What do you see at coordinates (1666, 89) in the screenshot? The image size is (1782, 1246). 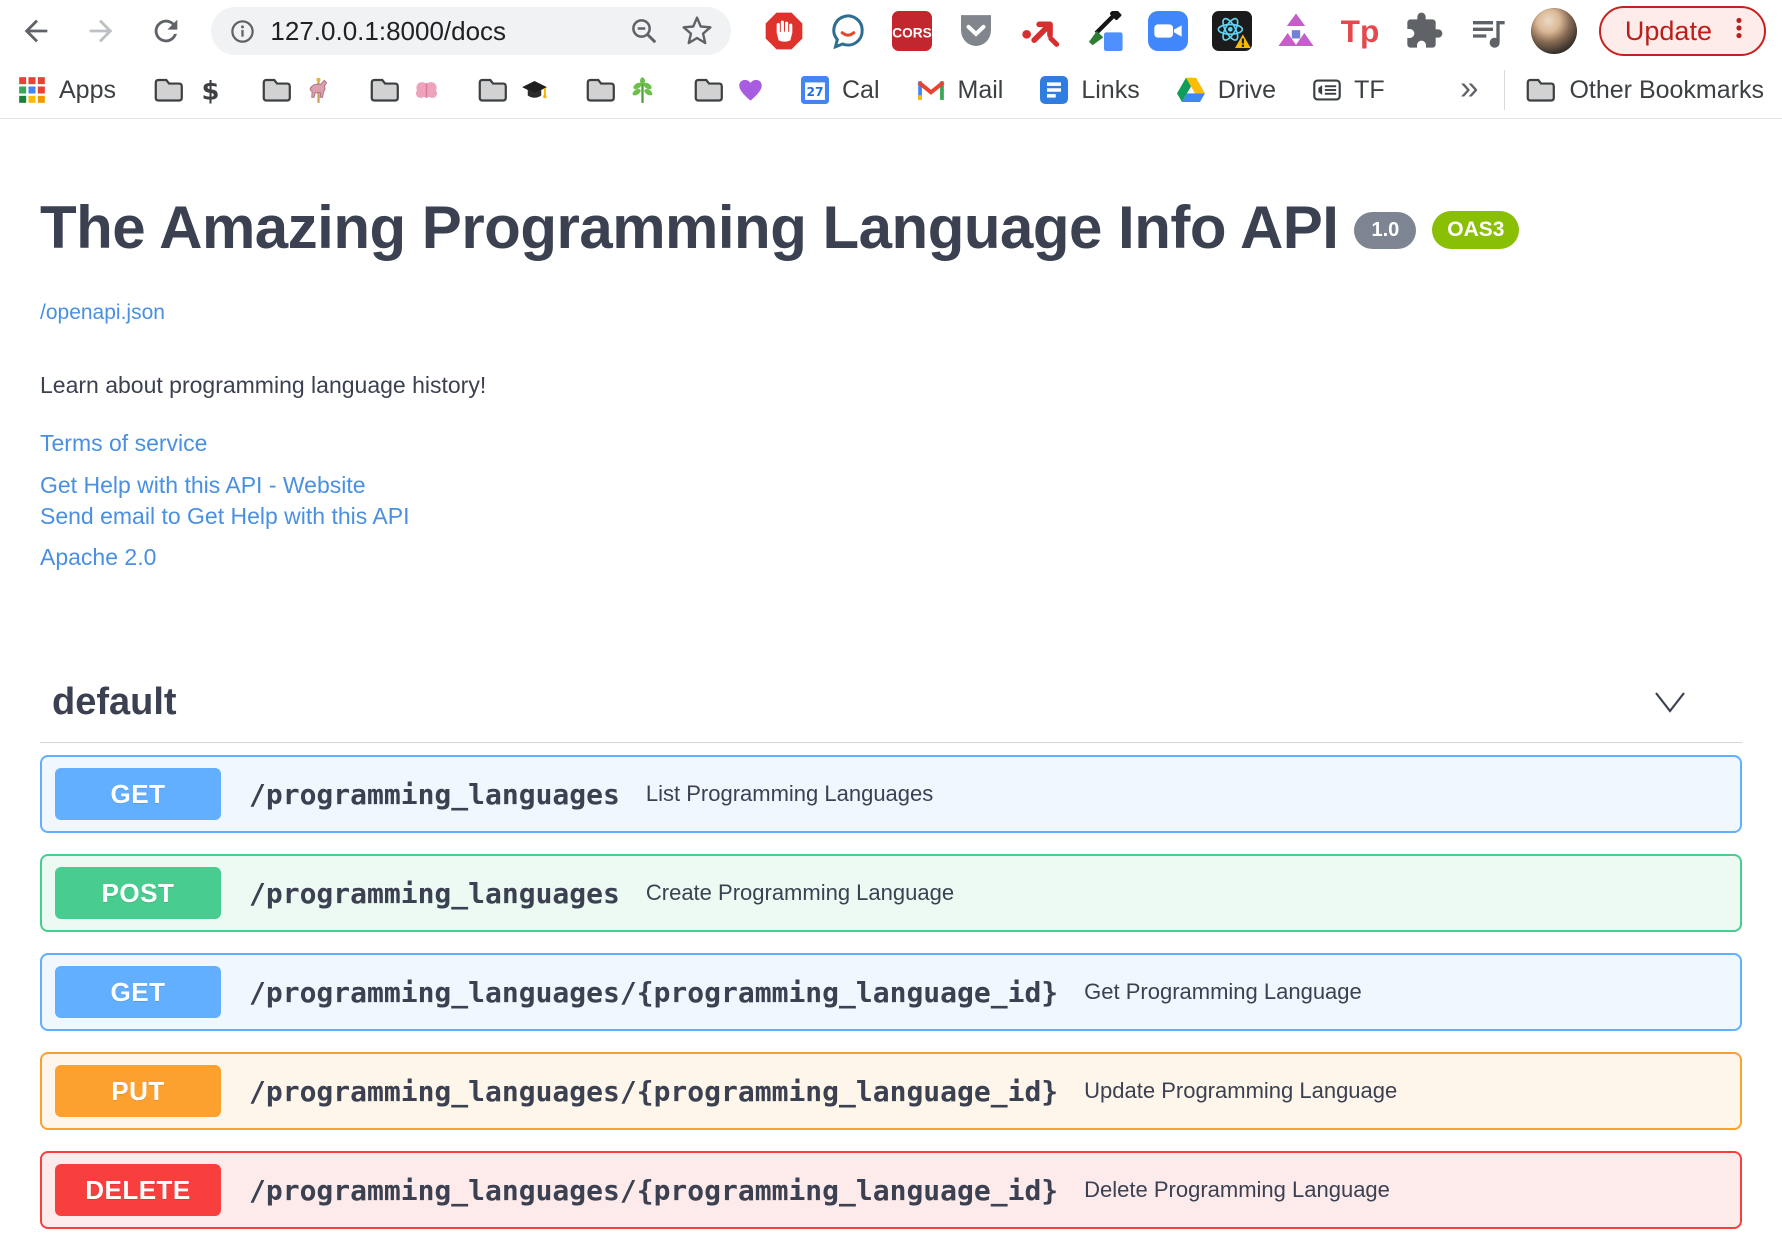 I see `other-bookmarks-label: Other Bookmarks` at bounding box center [1666, 89].